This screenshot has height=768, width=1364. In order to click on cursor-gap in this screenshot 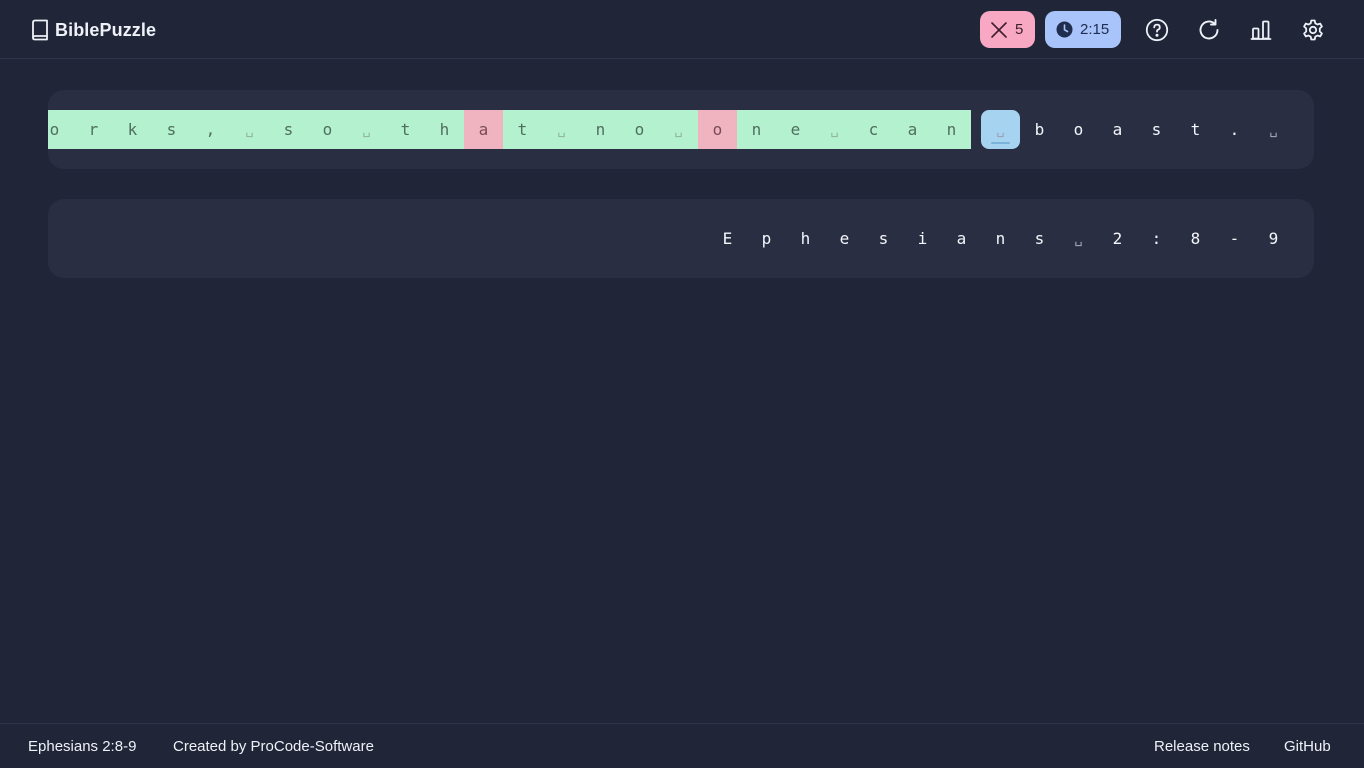, I will do `click(976, 129)`.